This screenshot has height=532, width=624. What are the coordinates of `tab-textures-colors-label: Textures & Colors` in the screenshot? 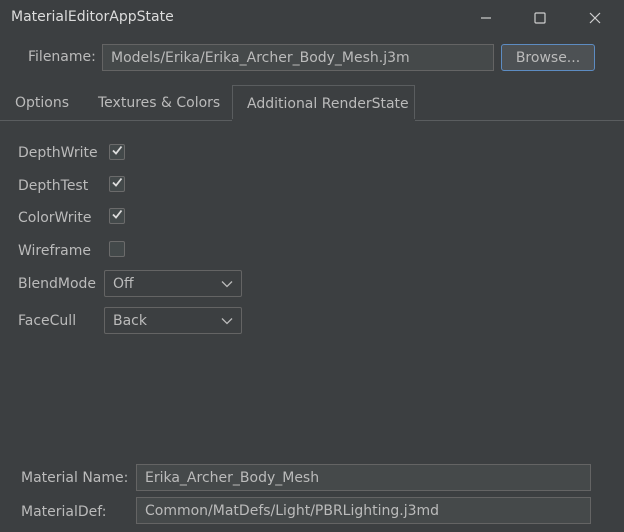 It's located at (159, 103).